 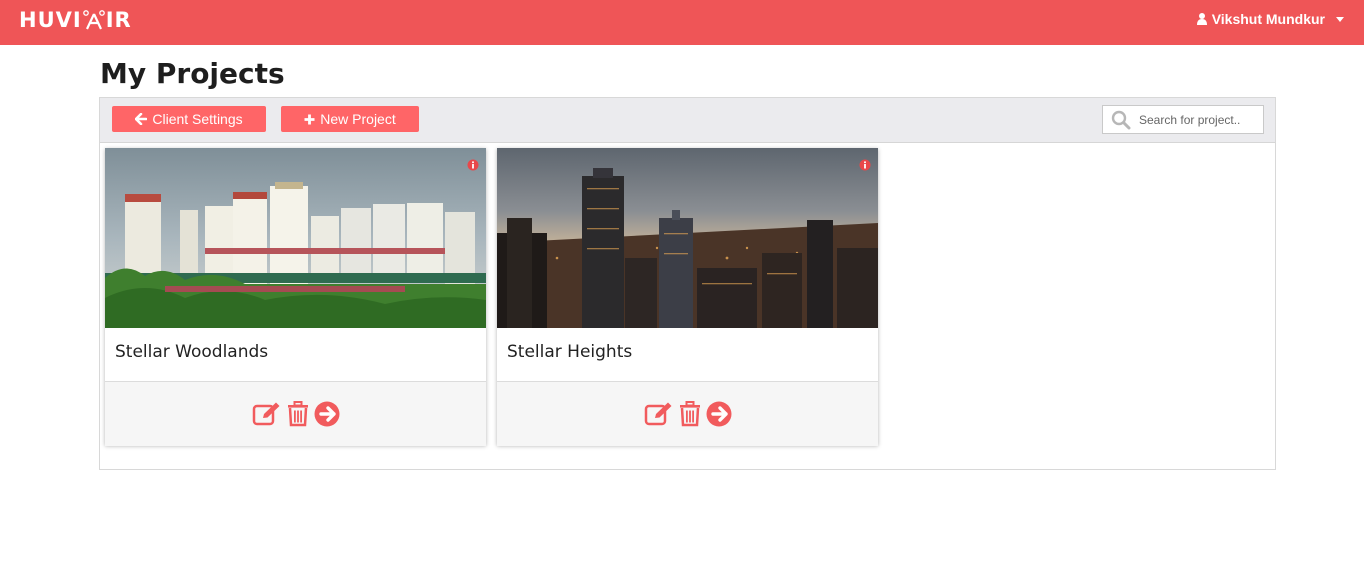 What do you see at coordinates (1201, 19) in the screenshot?
I see `user-icon` at bounding box center [1201, 19].